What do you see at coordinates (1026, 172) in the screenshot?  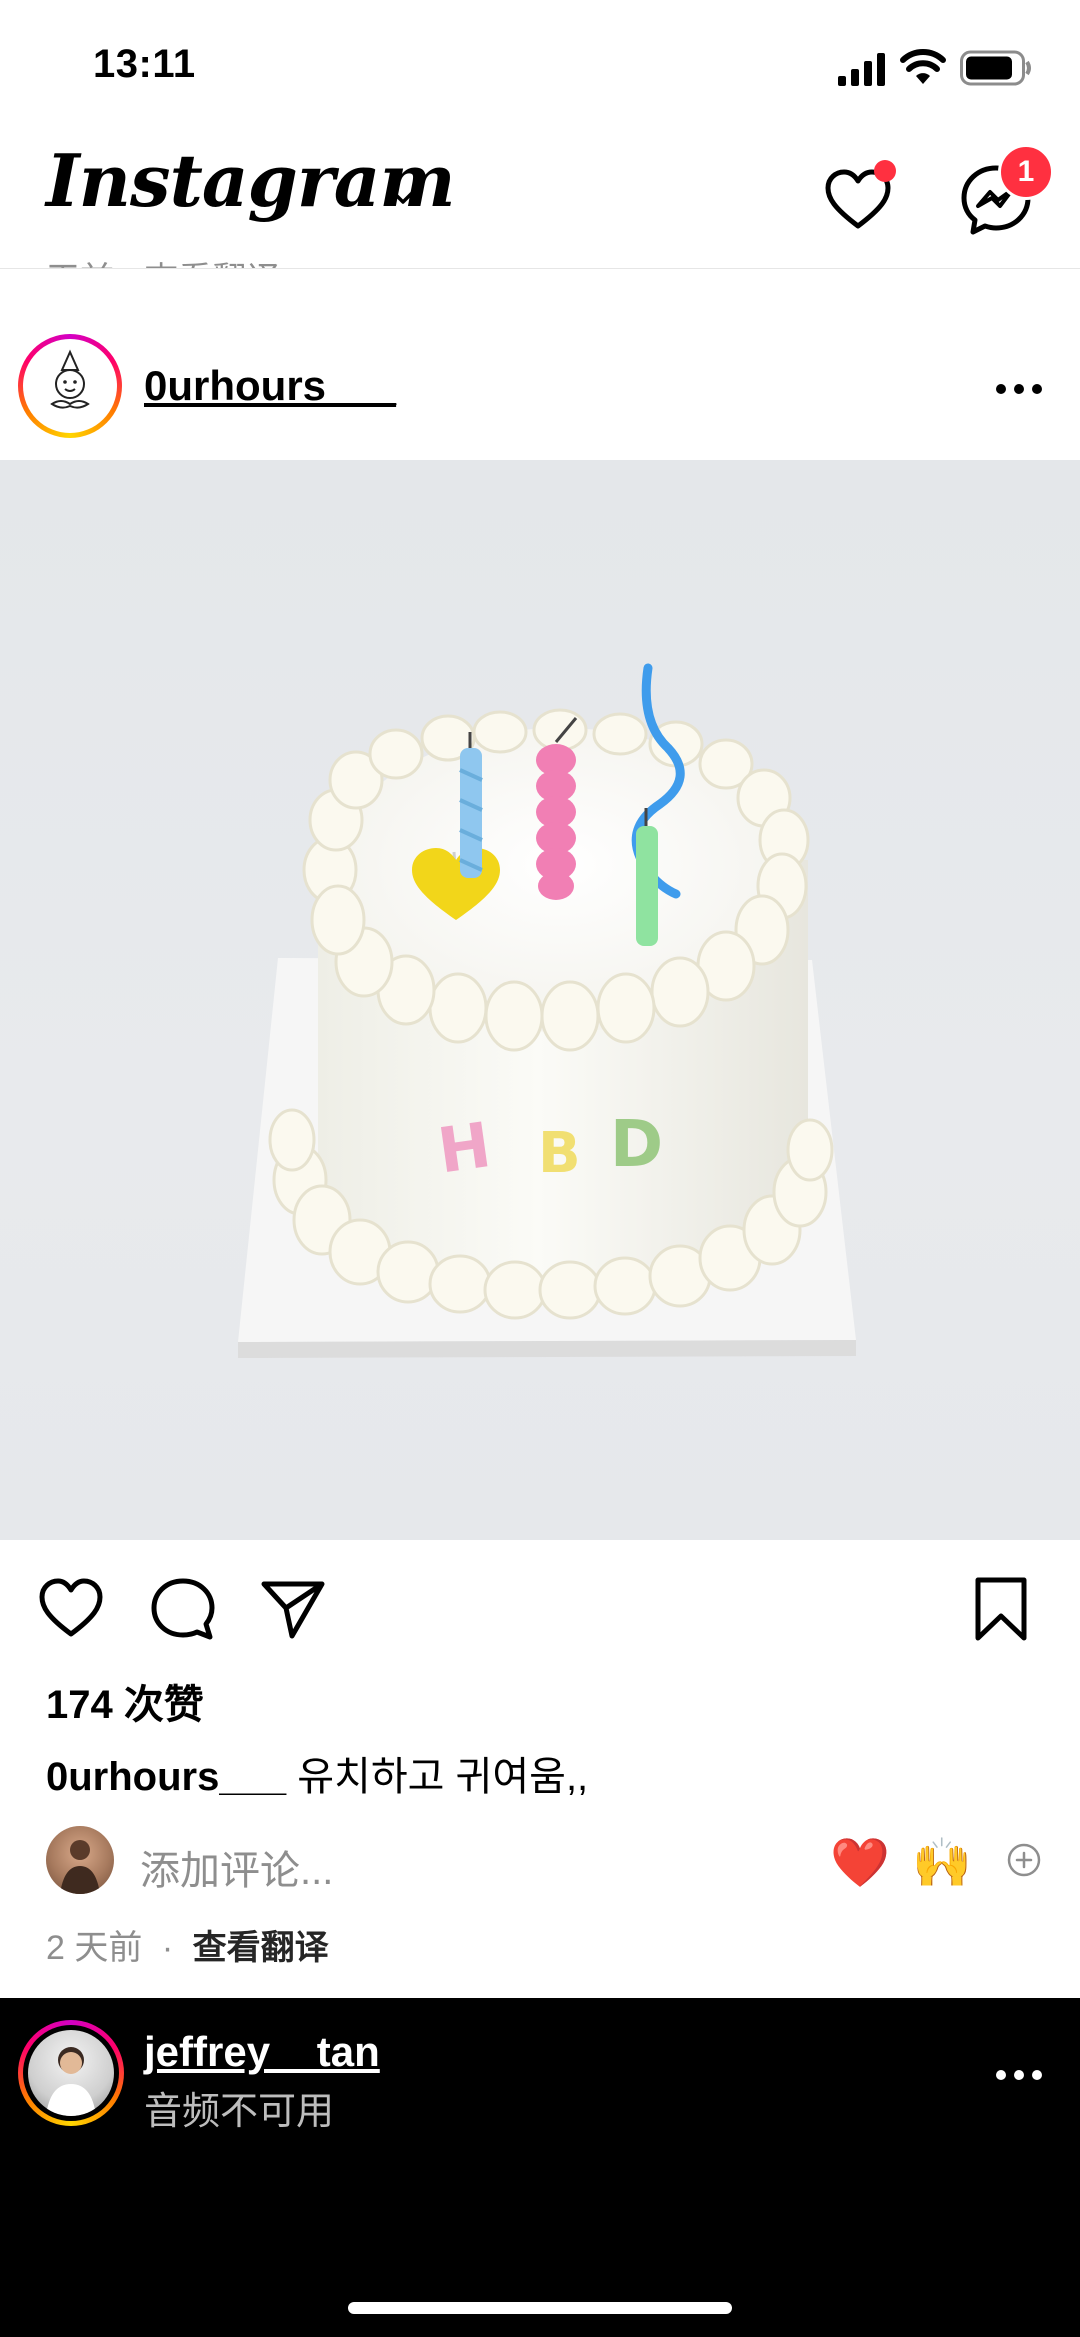 I see `messages-badge: 1` at bounding box center [1026, 172].